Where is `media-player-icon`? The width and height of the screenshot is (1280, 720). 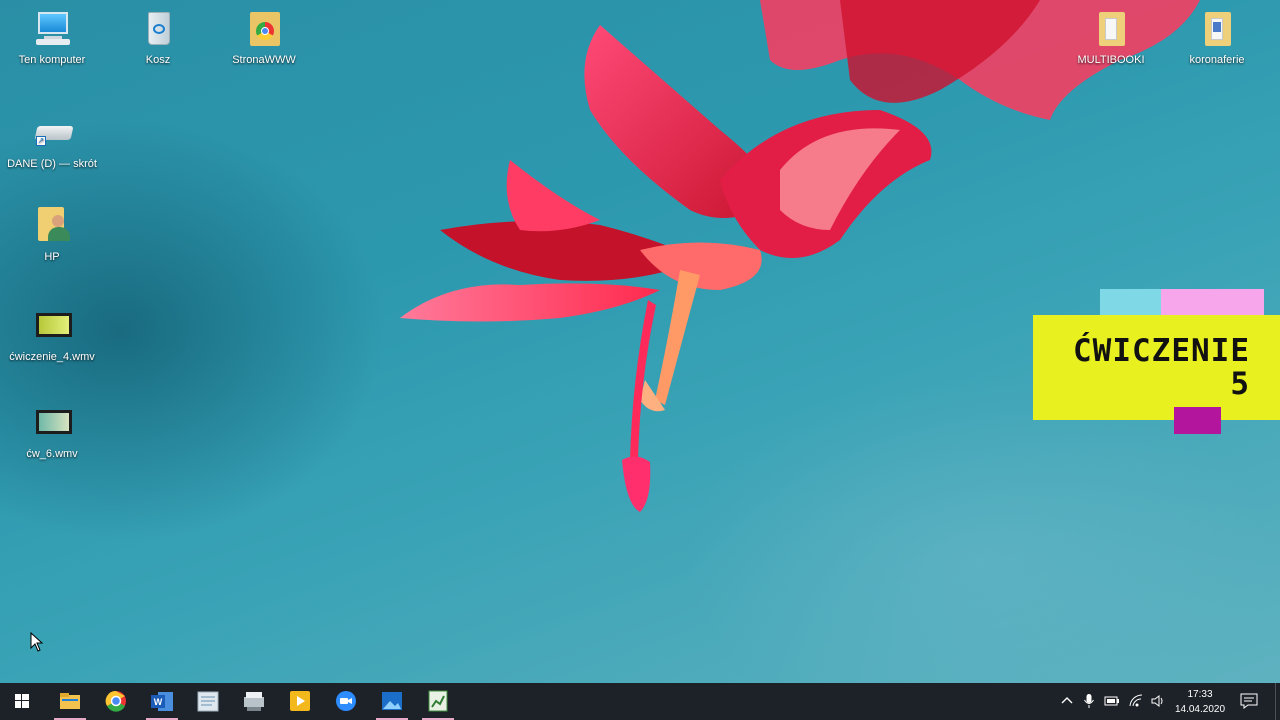
media-player-icon is located at coordinates (300, 701).